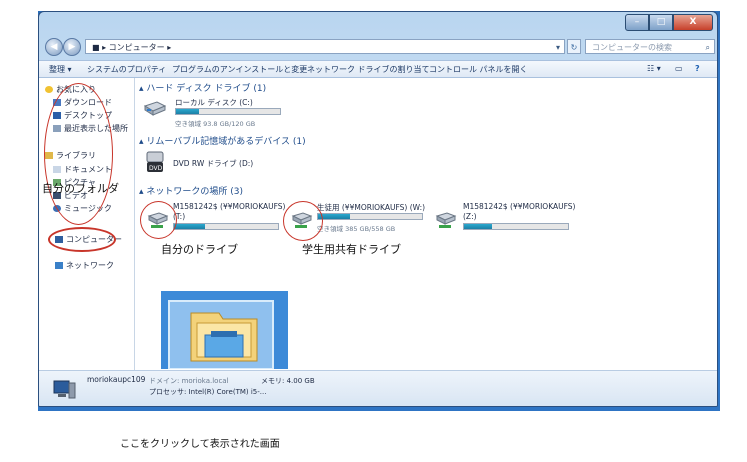 The image size is (747, 462). What do you see at coordinates (90, 265) in the screenshot?
I see `nav-network-label: ネットワーク` at bounding box center [90, 265].